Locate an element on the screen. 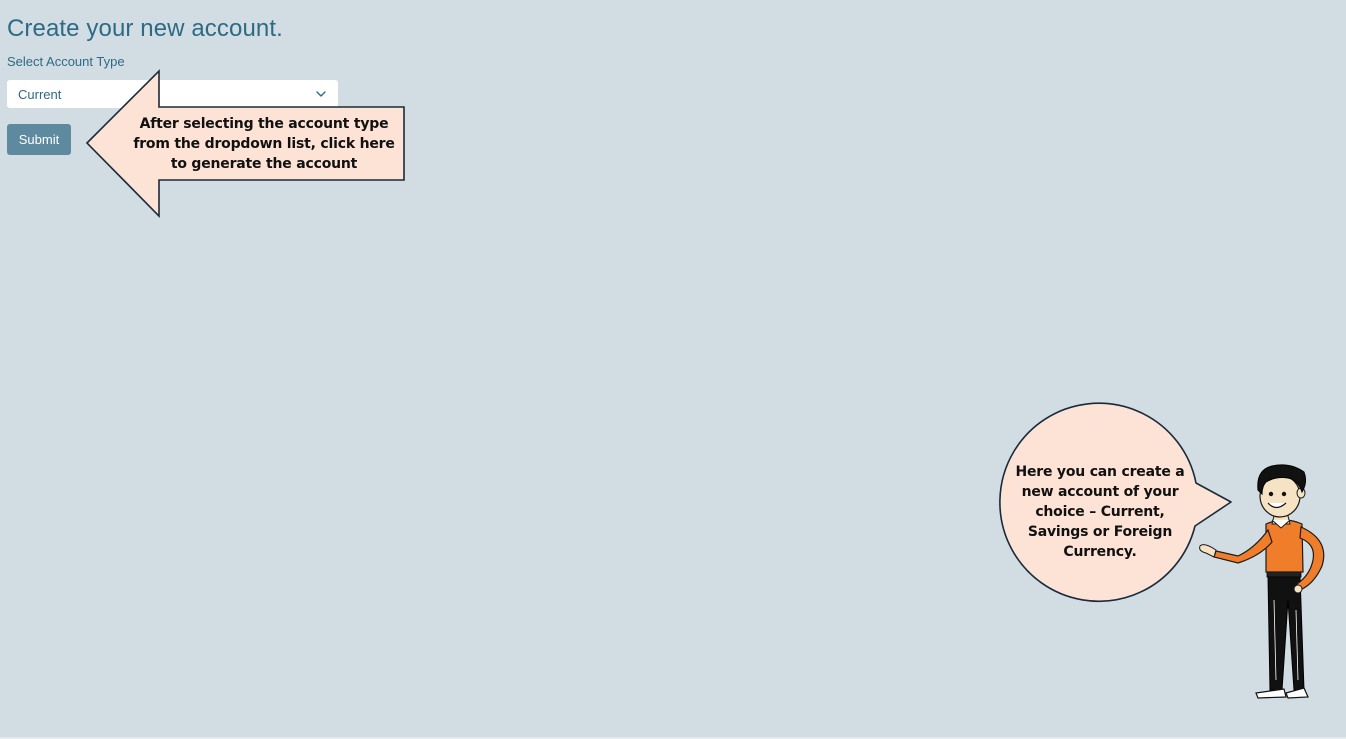 The height and width of the screenshot is (739, 1346). speech-bubble-line: new account of your is located at coordinates (1100, 492).